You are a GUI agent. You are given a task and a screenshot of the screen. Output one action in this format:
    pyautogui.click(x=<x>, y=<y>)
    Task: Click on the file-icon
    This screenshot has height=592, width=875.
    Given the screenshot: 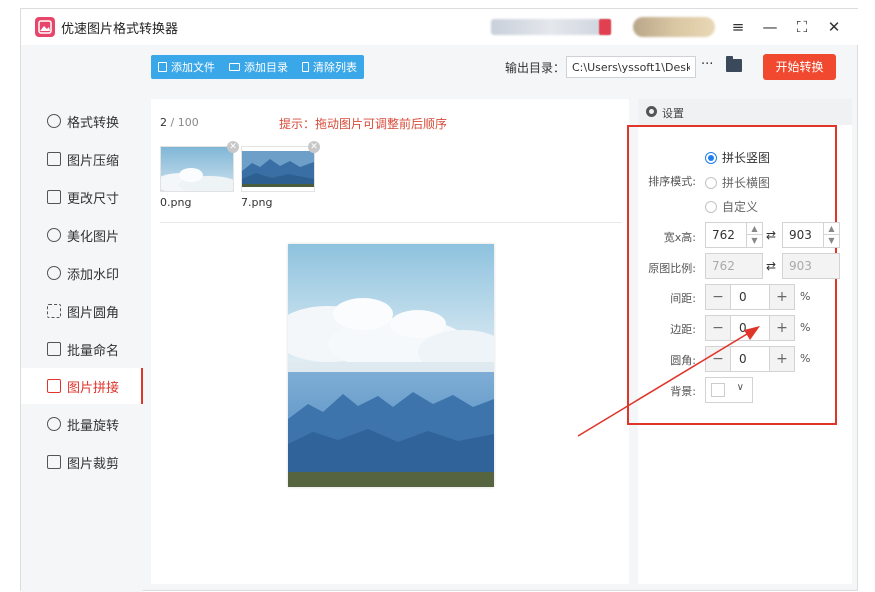 What is the action you would take?
    pyautogui.click(x=162, y=67)
    